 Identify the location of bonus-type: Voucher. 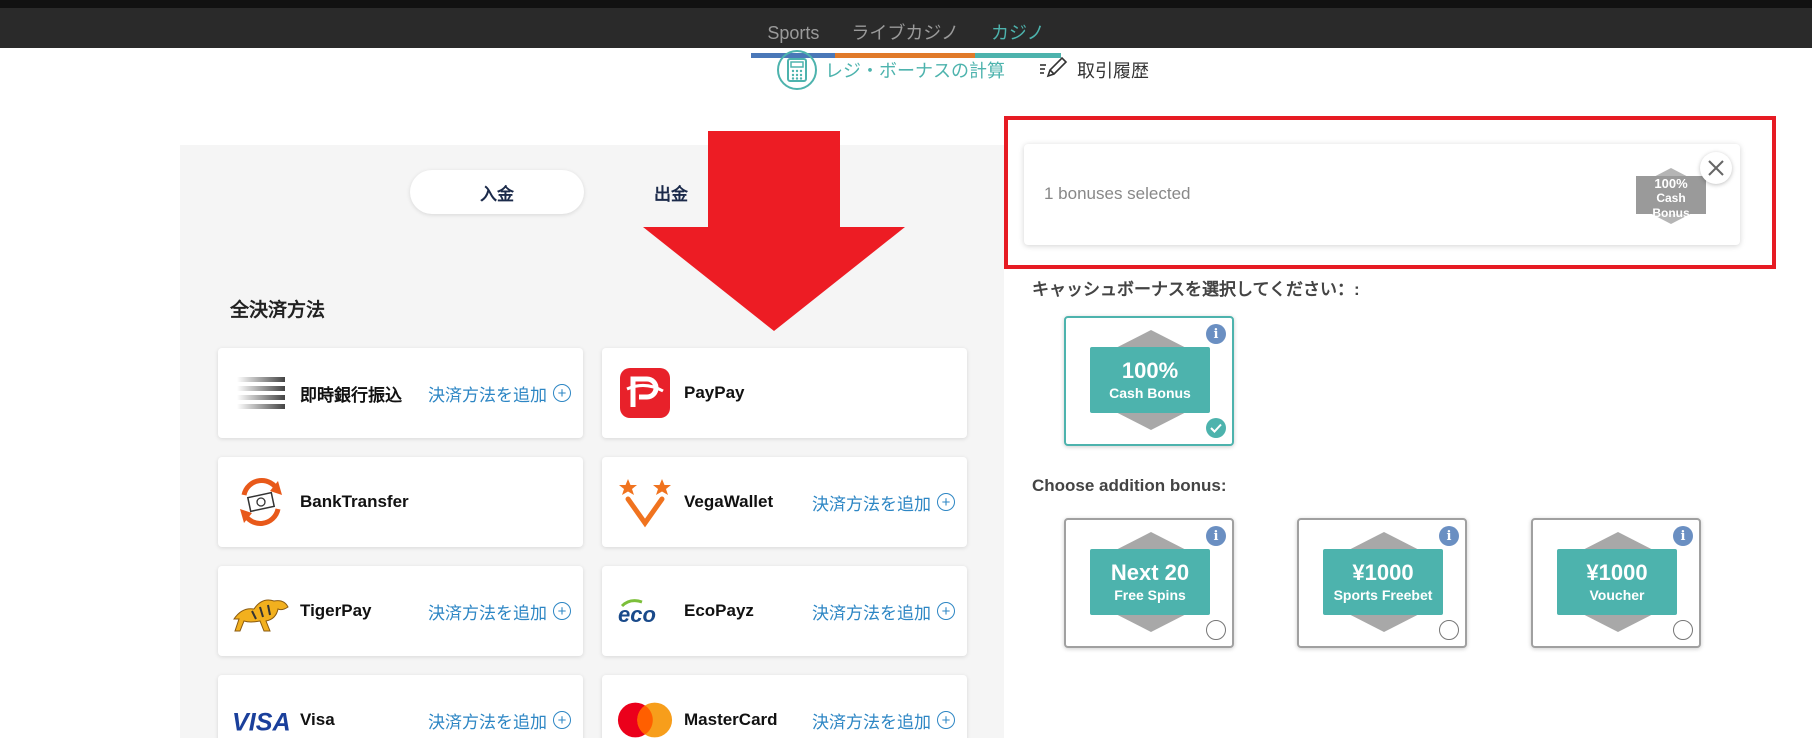
(1617, 595).